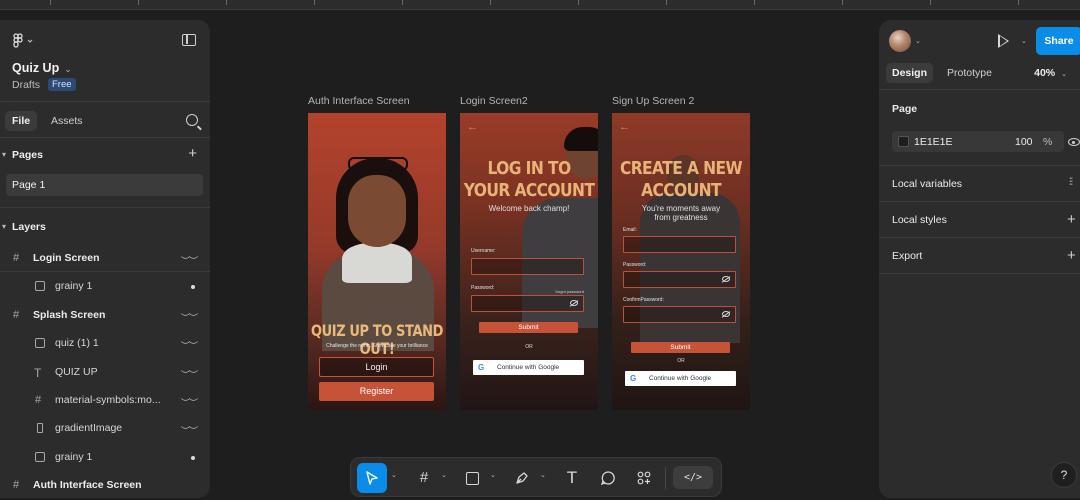 The height and width of the screenshot is (500, 1080). I want to click on local-styles-section: Local styles +, so click(979, 220).